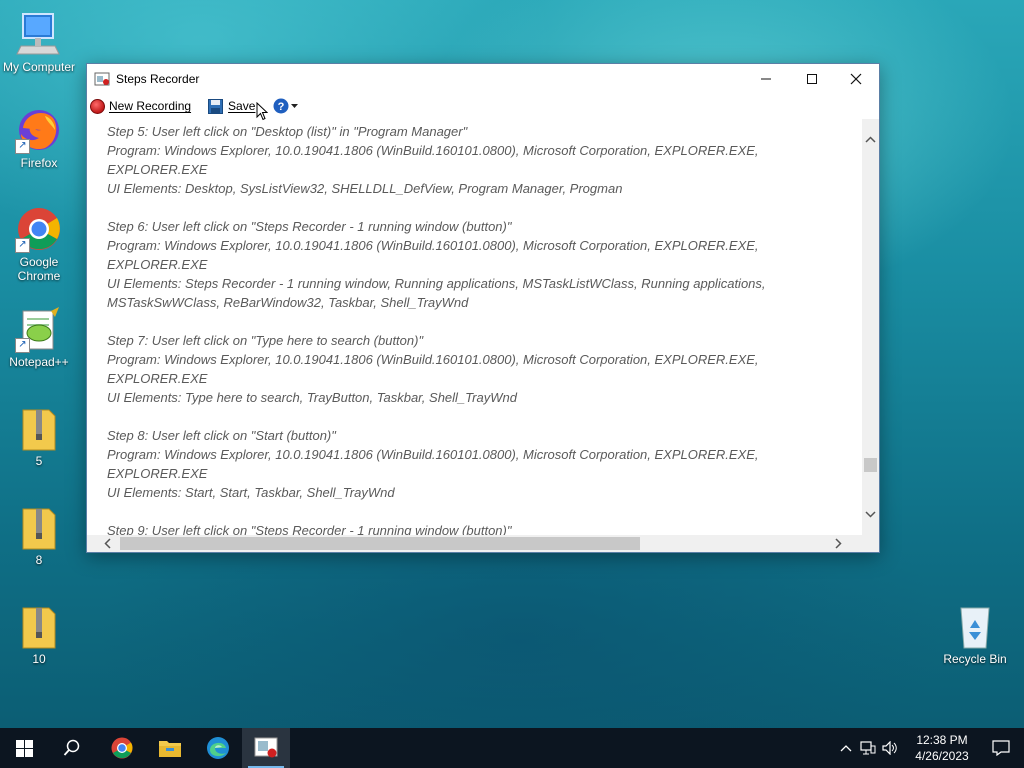 The height and width of the screenshot is (768, 1024). I want to click on help-dropdown-button: ?, so click(286, 106).